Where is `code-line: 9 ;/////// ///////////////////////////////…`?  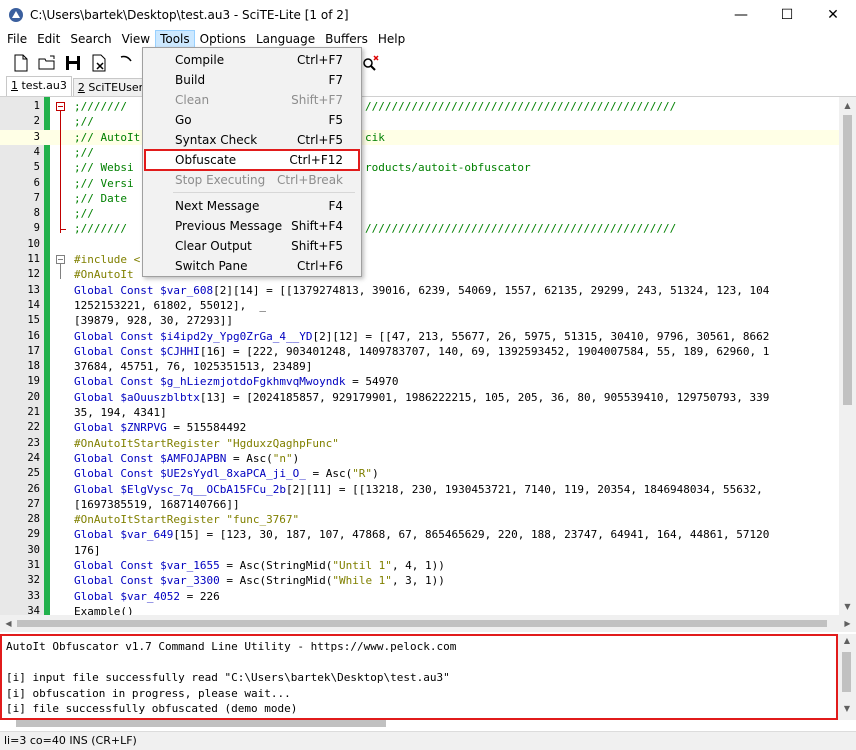 code-line: 9 ;/////// ///////////////////////////////… is located at coordinates (421, 228).